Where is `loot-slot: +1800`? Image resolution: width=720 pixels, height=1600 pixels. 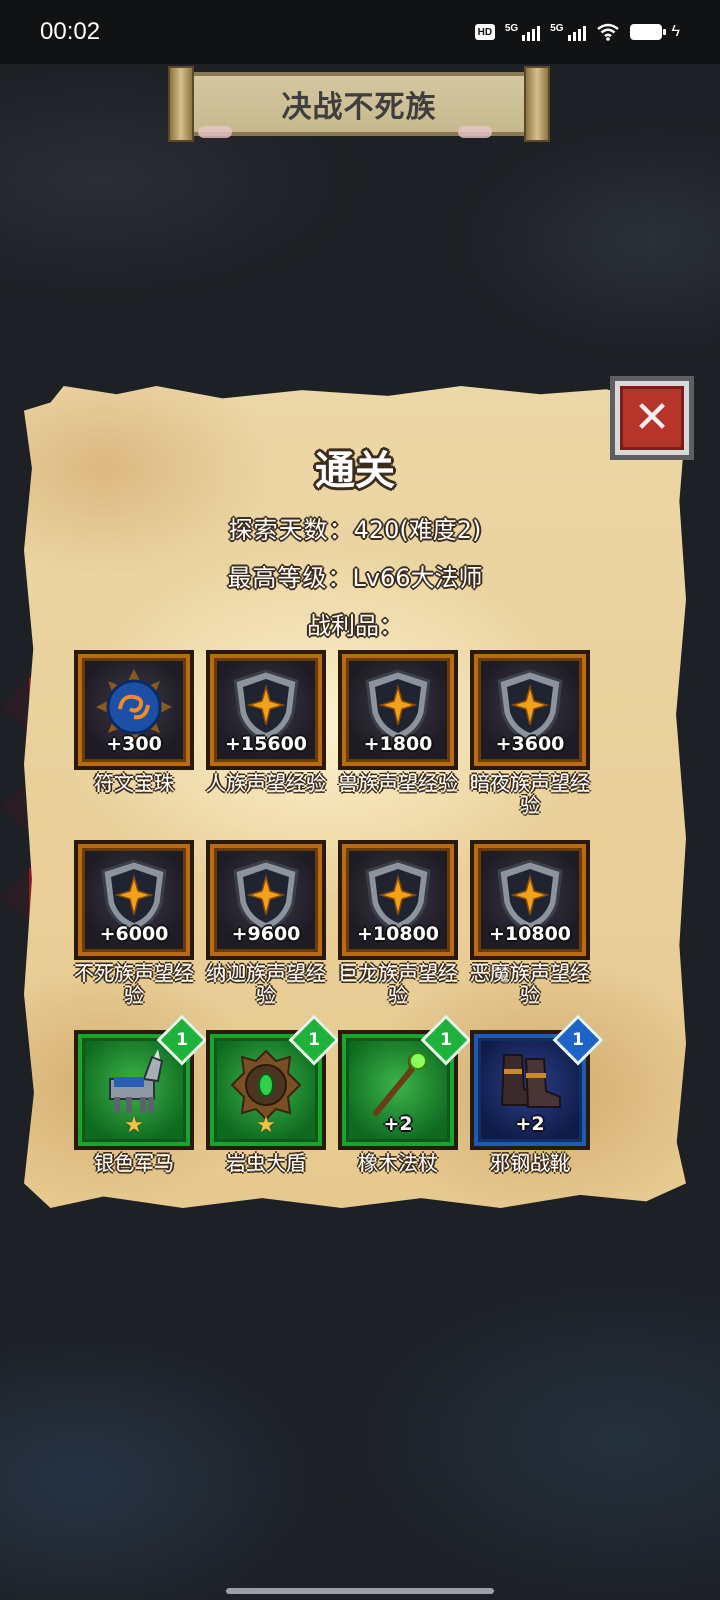 loot-slot: +1800 is located at coordinates (398, 710).